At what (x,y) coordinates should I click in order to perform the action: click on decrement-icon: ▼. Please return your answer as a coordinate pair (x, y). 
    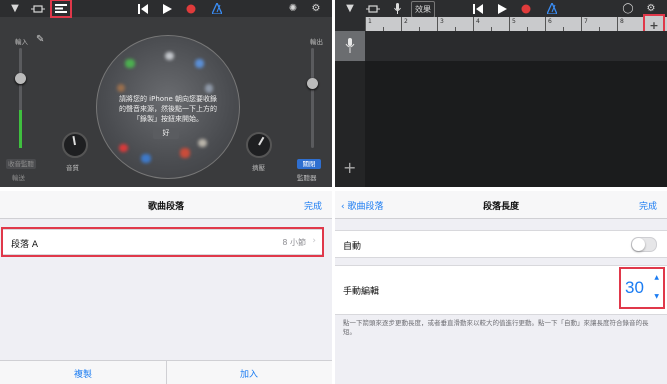
    Looking at the image, I should click on (656, 296).